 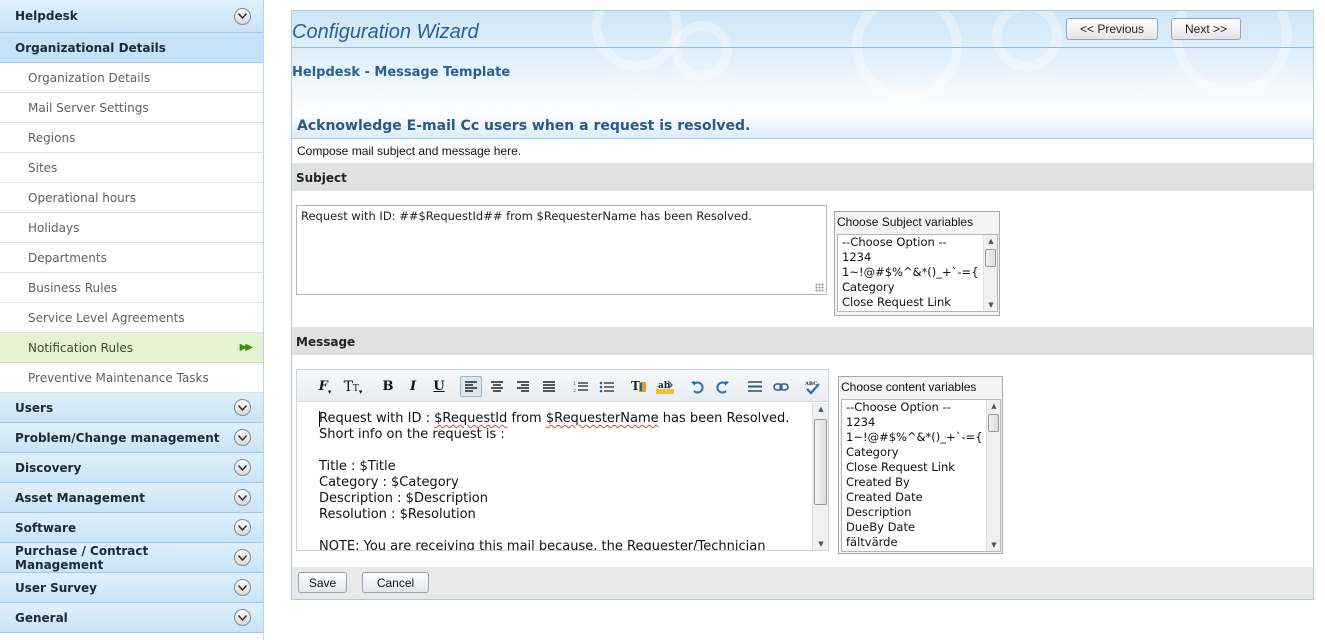 I want to click on list-item: DueBy Date, so click(x=921, y=527).